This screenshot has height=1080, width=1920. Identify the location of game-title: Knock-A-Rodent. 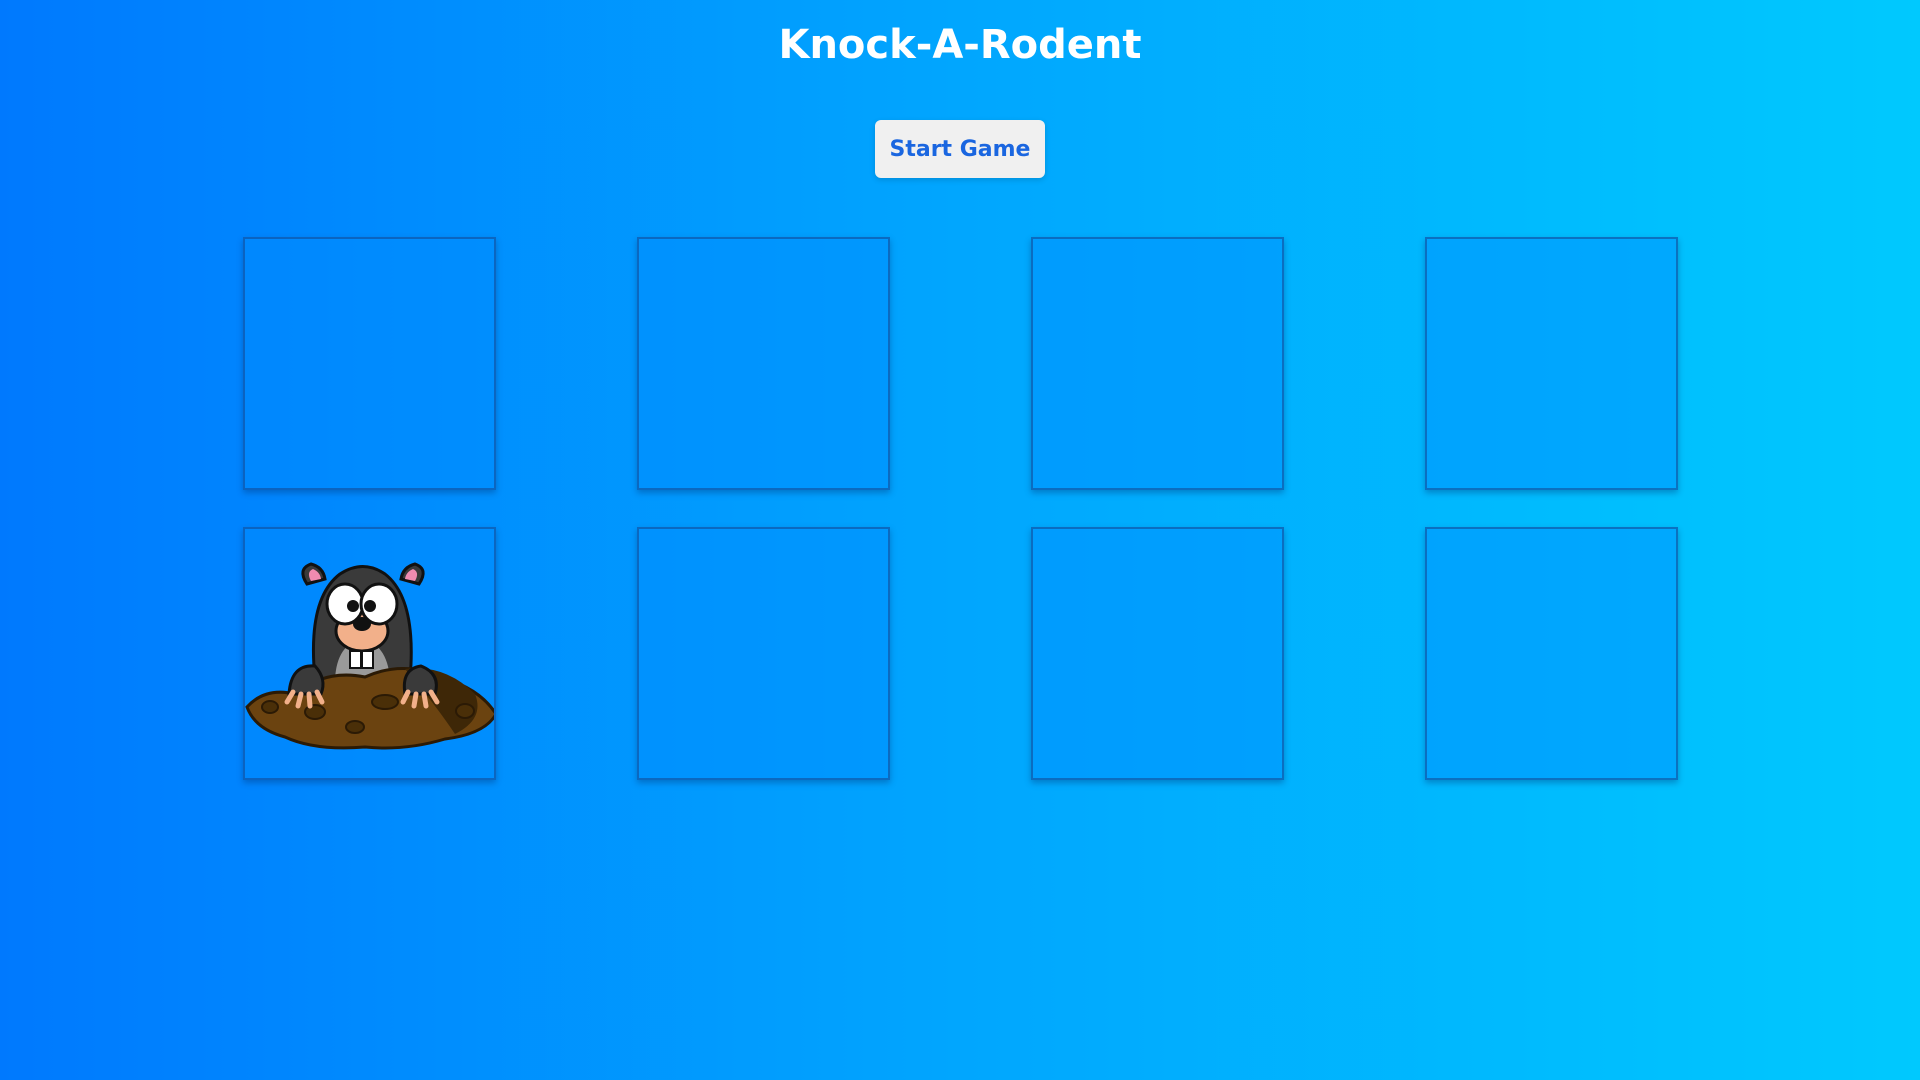
(960, 45).